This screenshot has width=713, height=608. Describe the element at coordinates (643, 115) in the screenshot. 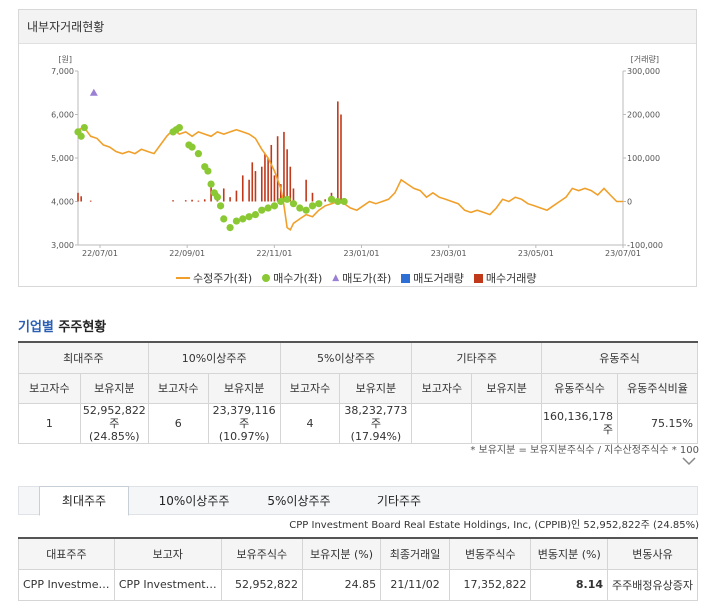

I see `y-right-tick-label: 200,000` at that location.